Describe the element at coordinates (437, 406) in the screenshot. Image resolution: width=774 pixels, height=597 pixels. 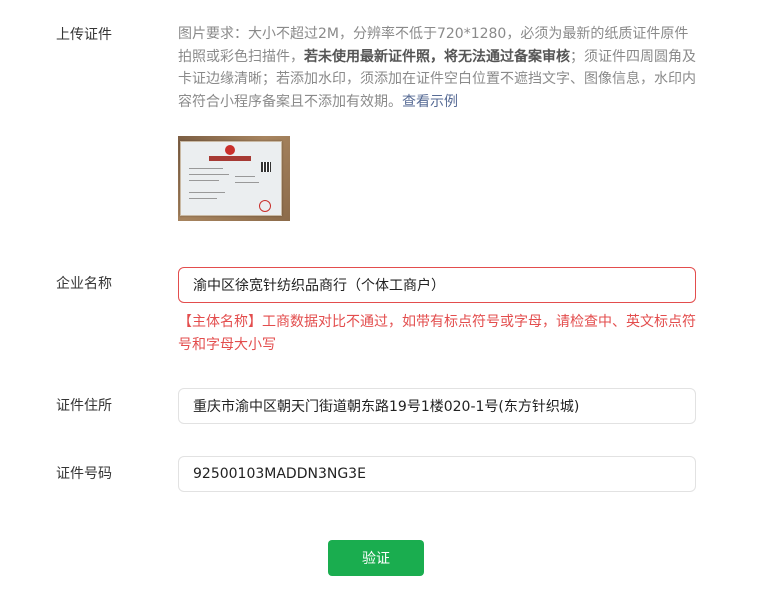
I see `address-input` at that location.